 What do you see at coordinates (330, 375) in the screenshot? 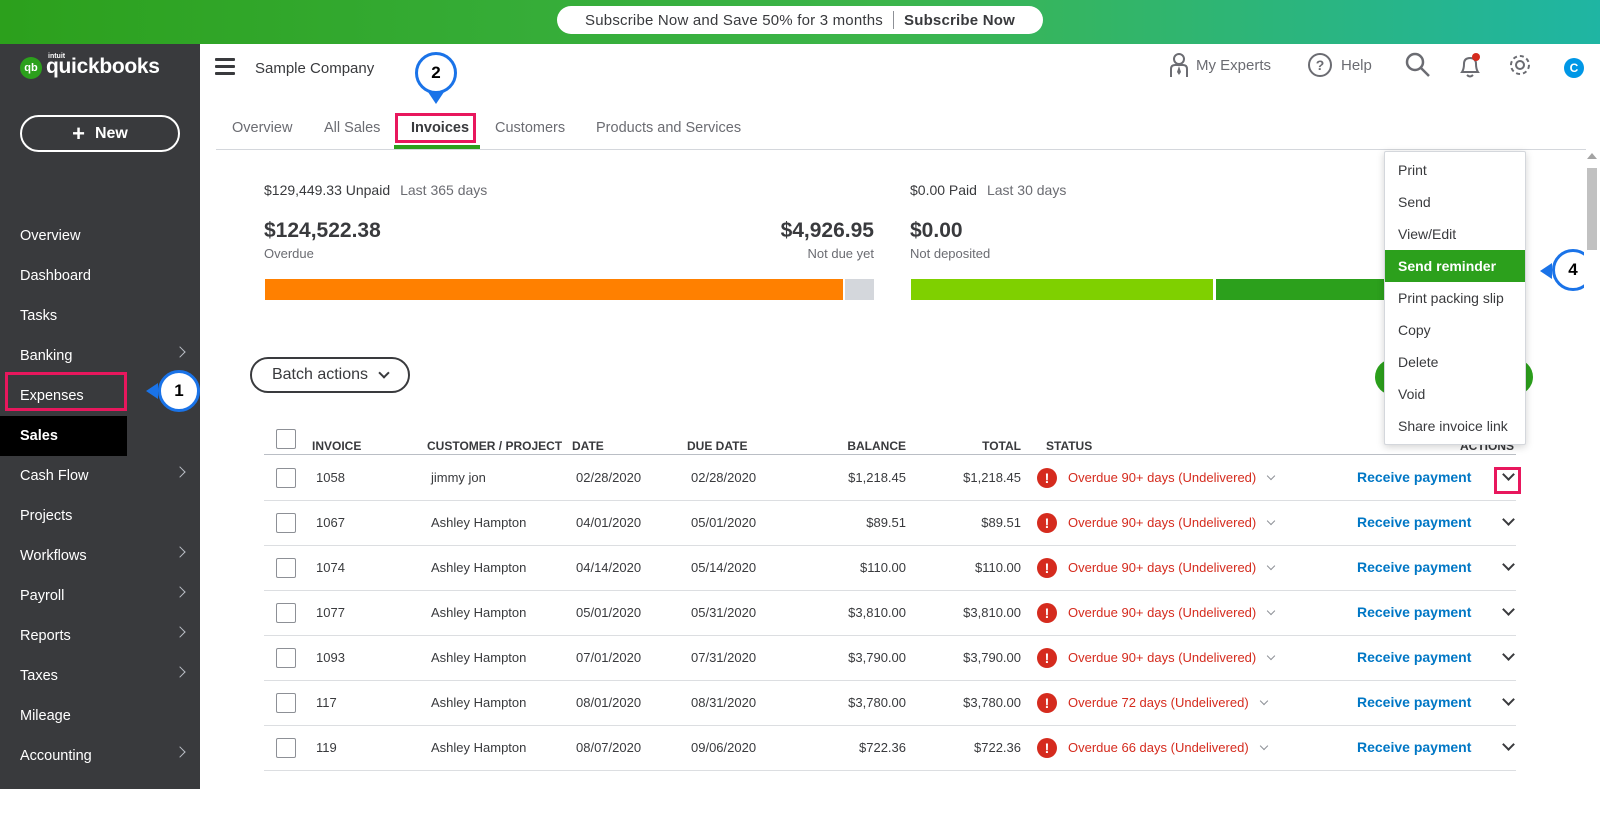
I see `batch-actions-button: Batch actions` at bounding box center [330, 375].